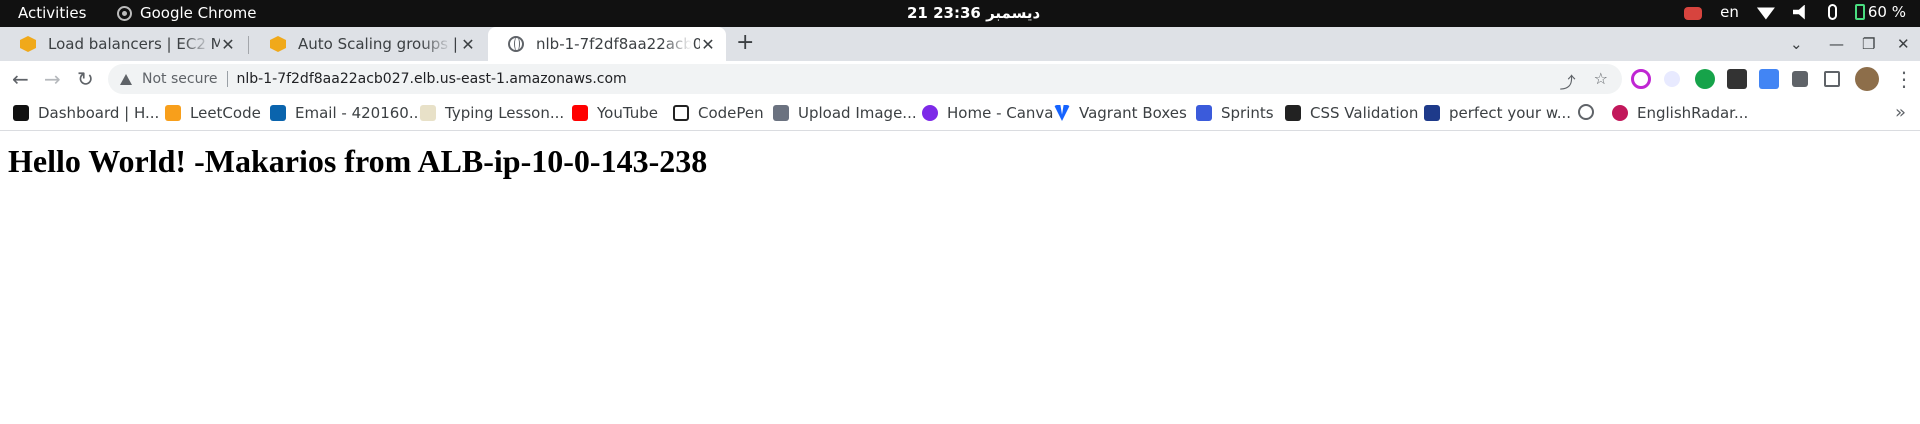 The width and height of the screenshot is (1920, 424). I want to click on battery-indicator: 60 %, so click(1880, 12).